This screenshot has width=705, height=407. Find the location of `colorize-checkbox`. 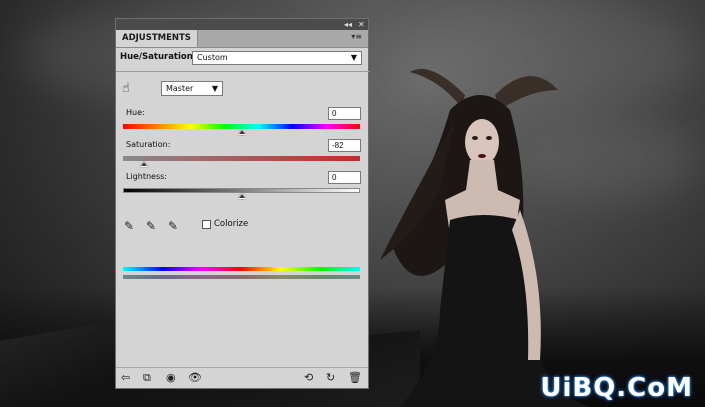

colorize-checkbox is located at coordinates (206, 224).